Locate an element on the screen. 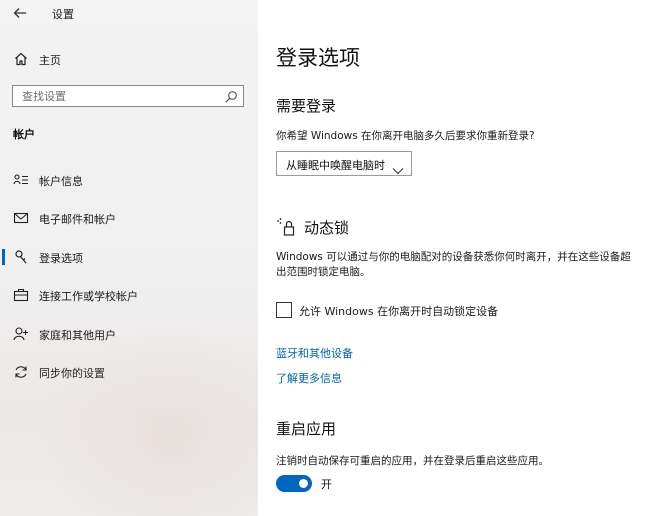 The image size is (650, 516). section-heading-dynamic-lock: 动态锁 is located at coordinates (327, 228).